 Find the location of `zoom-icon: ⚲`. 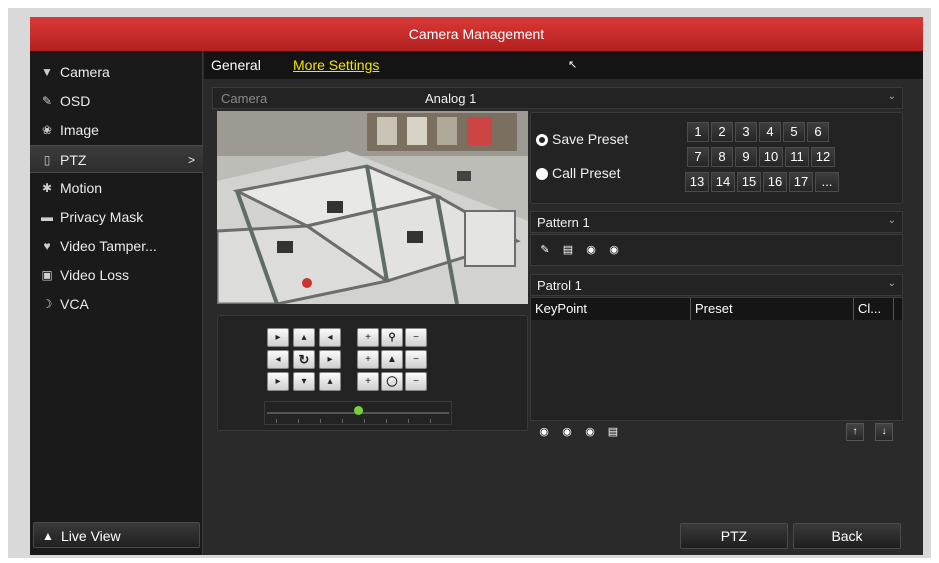

zoom-icon: ⚲ is located at coordinates (392, 337).